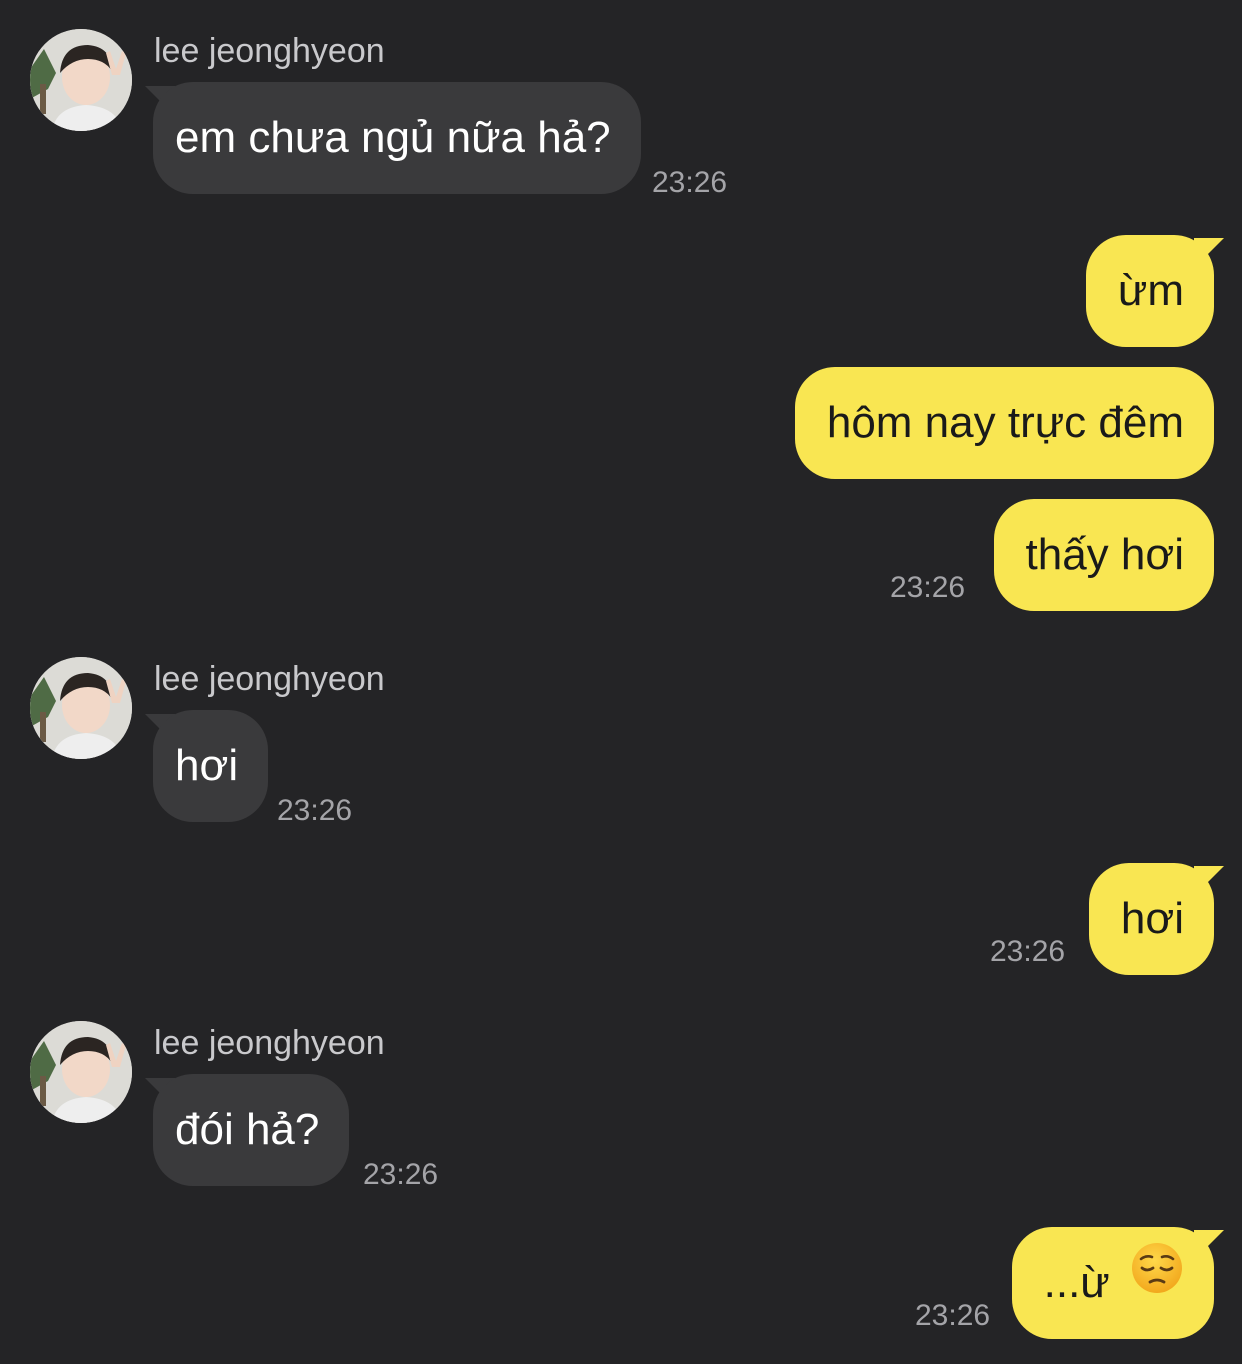 The image size is (1242, 1364). Describe the element at coordinates (1149, 291) in the screenshot. I see `message-bubble-outgoing: ừm` at that location.